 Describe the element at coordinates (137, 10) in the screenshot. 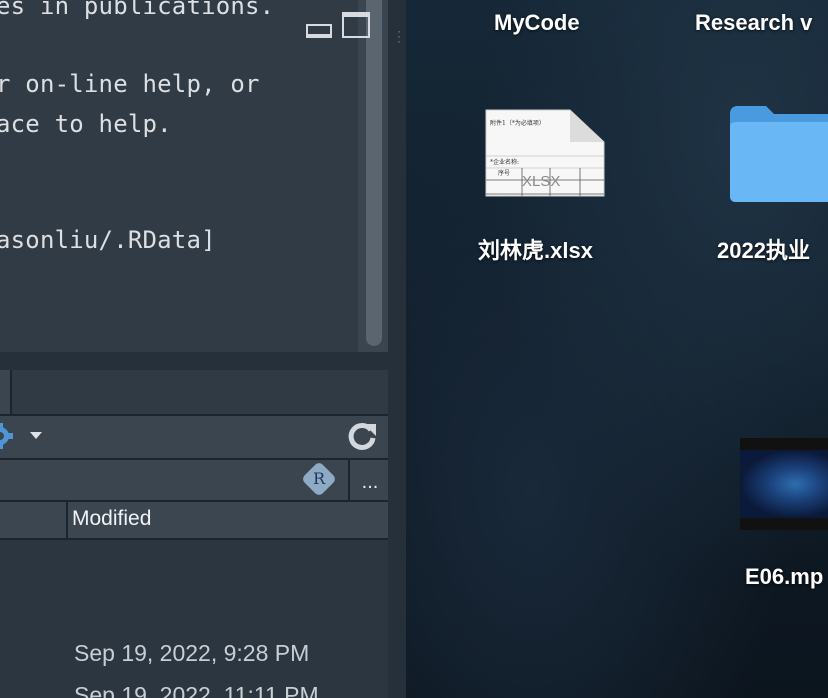

I see `console-line: es in publications.` at that location.